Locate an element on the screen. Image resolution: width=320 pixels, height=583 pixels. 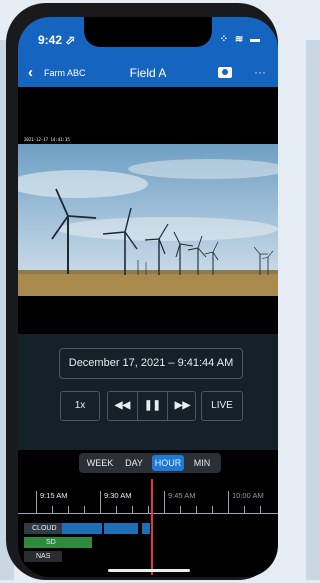
speed-button: 1x is located at coordinates (80, 406).